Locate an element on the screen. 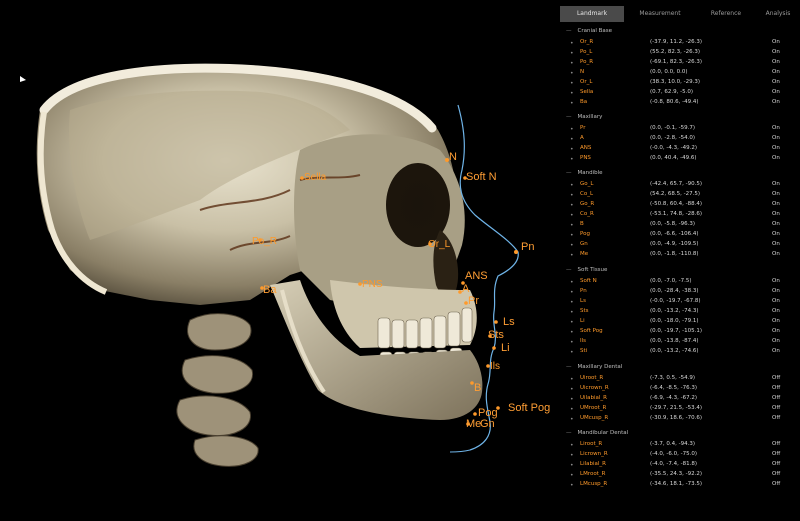  landmark-label-a: A is located at coordinates (465, 289).